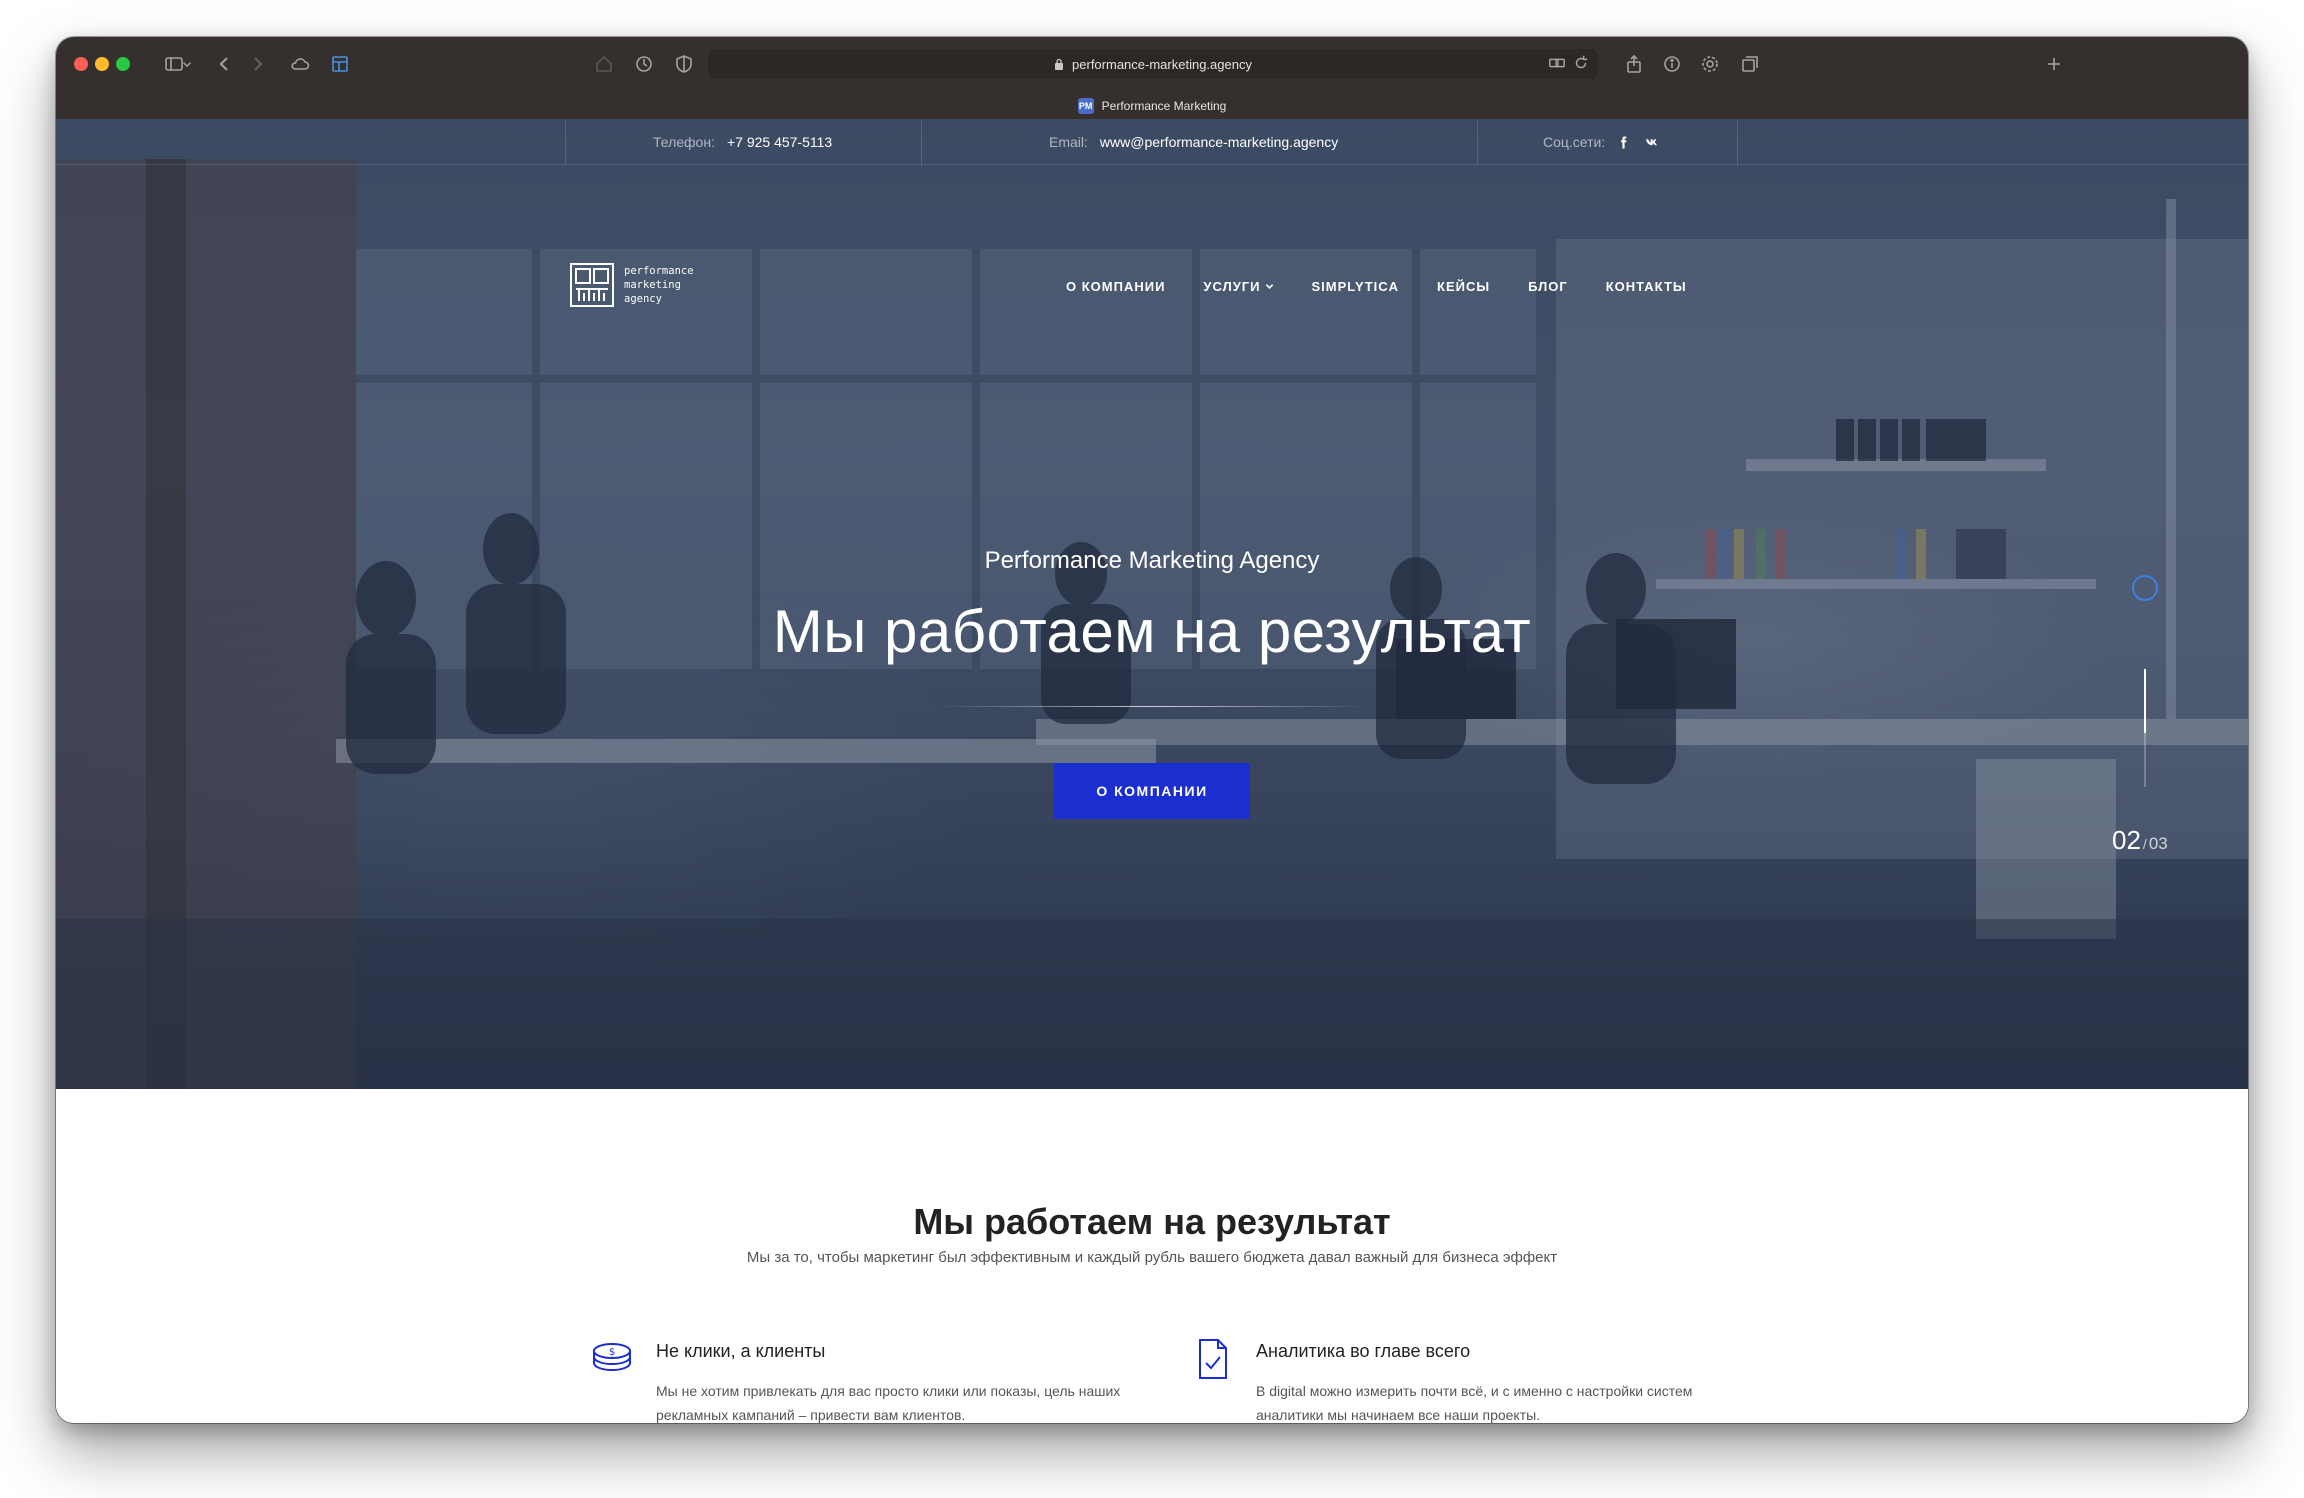  I want to click on section-title: Мы работаем на результат, so click(1152, 1221).